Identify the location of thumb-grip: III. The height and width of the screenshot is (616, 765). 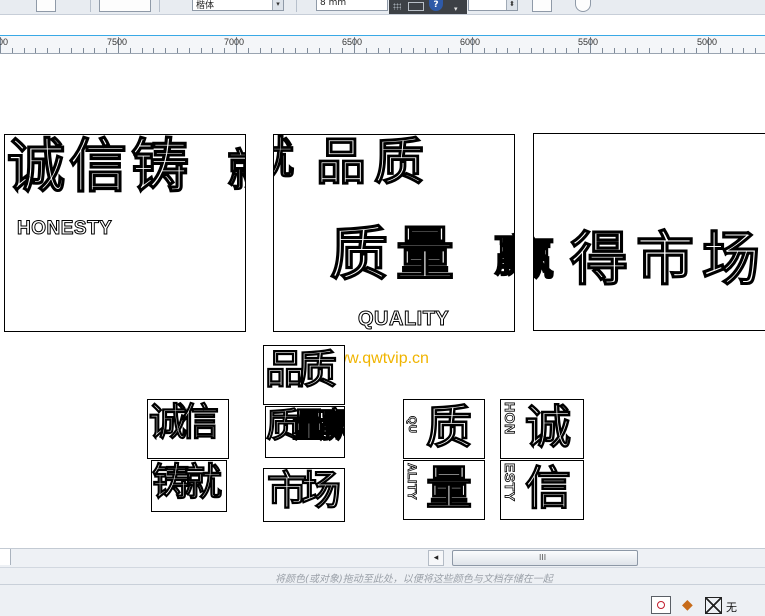
(543, 557).